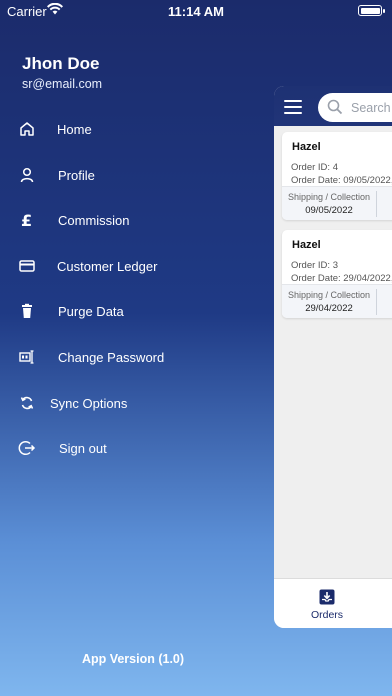  Describe the element at coordinates (107, 266) in the screenshot. I see `menu-item-label: Customer Ledger` at that location.